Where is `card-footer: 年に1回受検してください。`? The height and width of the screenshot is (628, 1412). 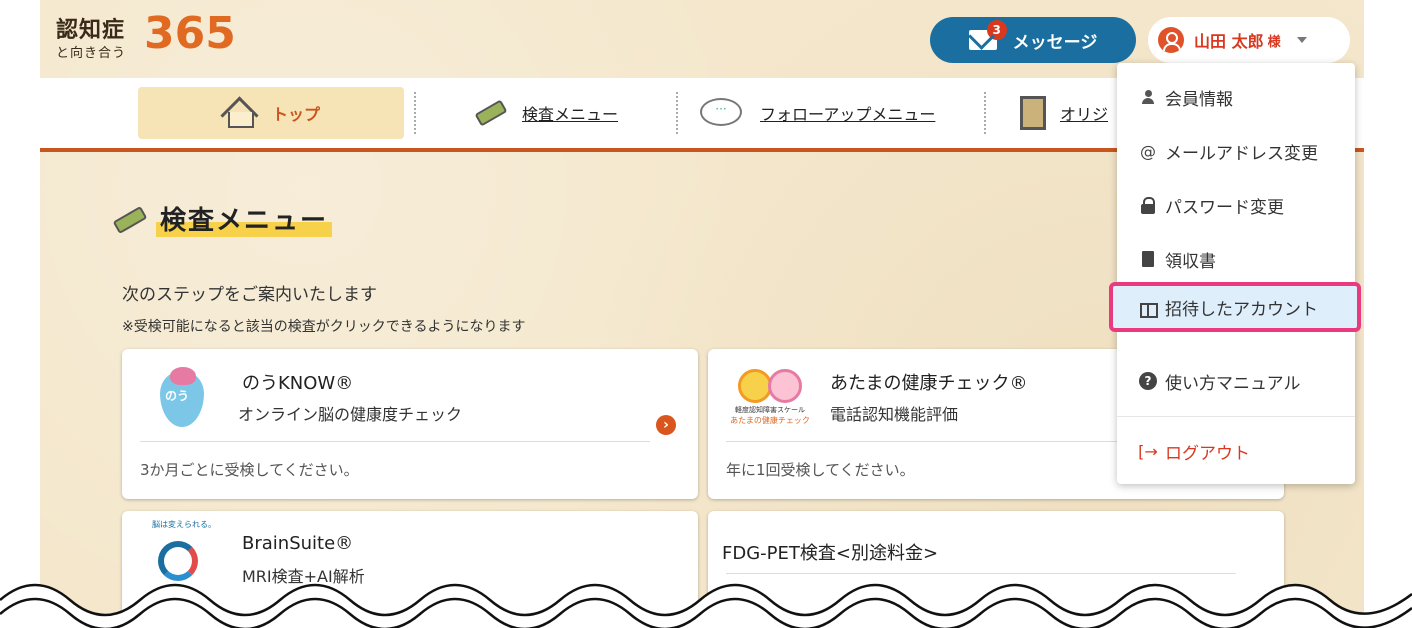 card-footer: 年に1回受検してください。 is located at coordinates (820, 470).